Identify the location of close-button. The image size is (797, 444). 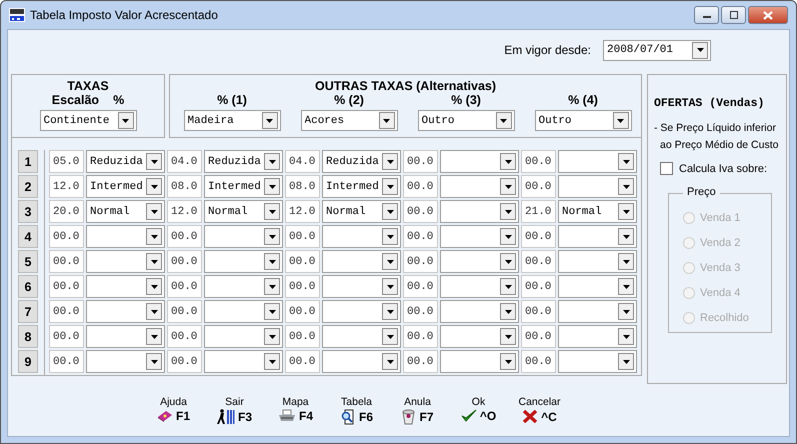
(768, 15).